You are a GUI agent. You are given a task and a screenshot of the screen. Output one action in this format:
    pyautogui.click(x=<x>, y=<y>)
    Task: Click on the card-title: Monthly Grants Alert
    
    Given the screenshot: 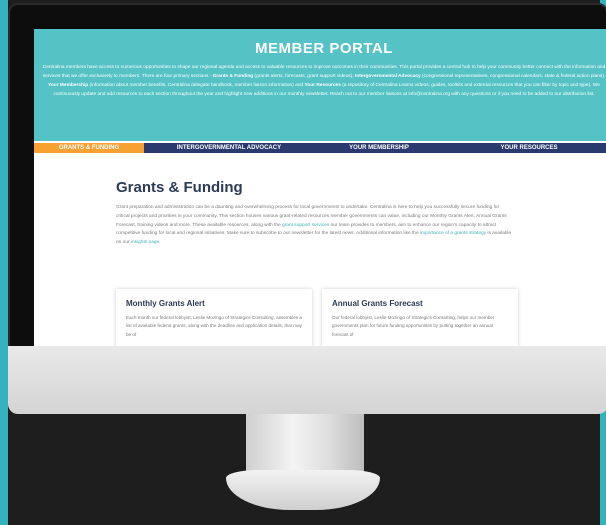 What is the action you would take?
    pyautogui.click(x=165, y=303)
    